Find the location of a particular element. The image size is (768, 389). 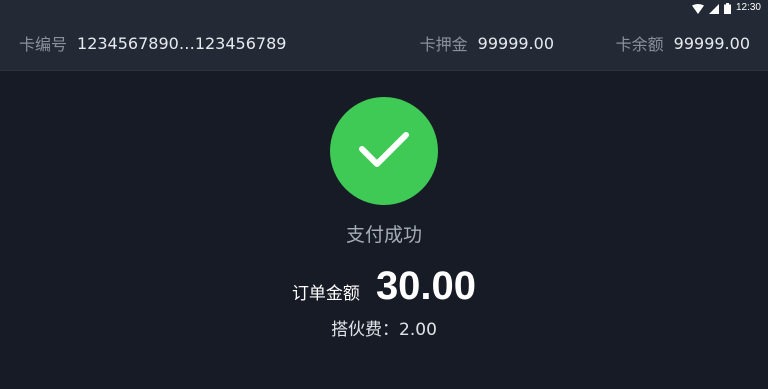

order-amount-row: 订单金额 30.00 is located at coordinates (384, 286).